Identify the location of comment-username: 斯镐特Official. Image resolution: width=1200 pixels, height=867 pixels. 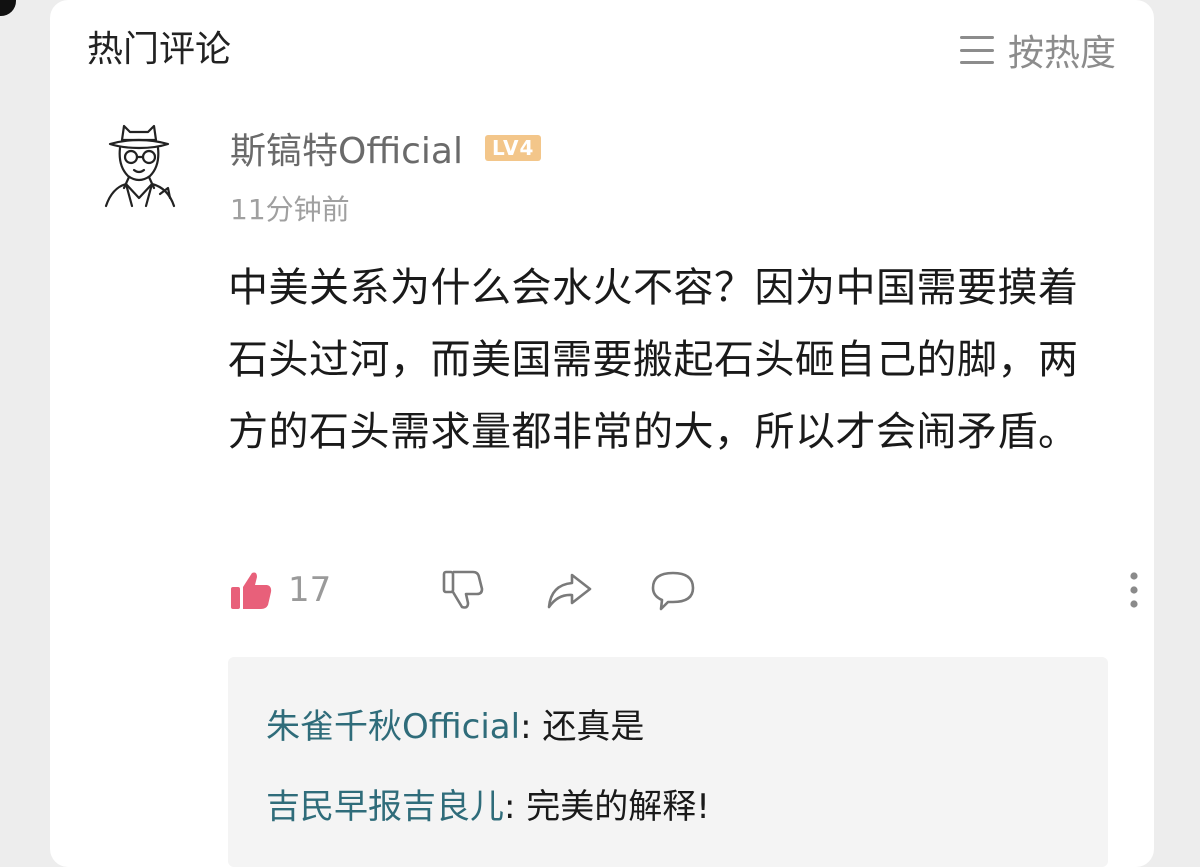
(346, 148).